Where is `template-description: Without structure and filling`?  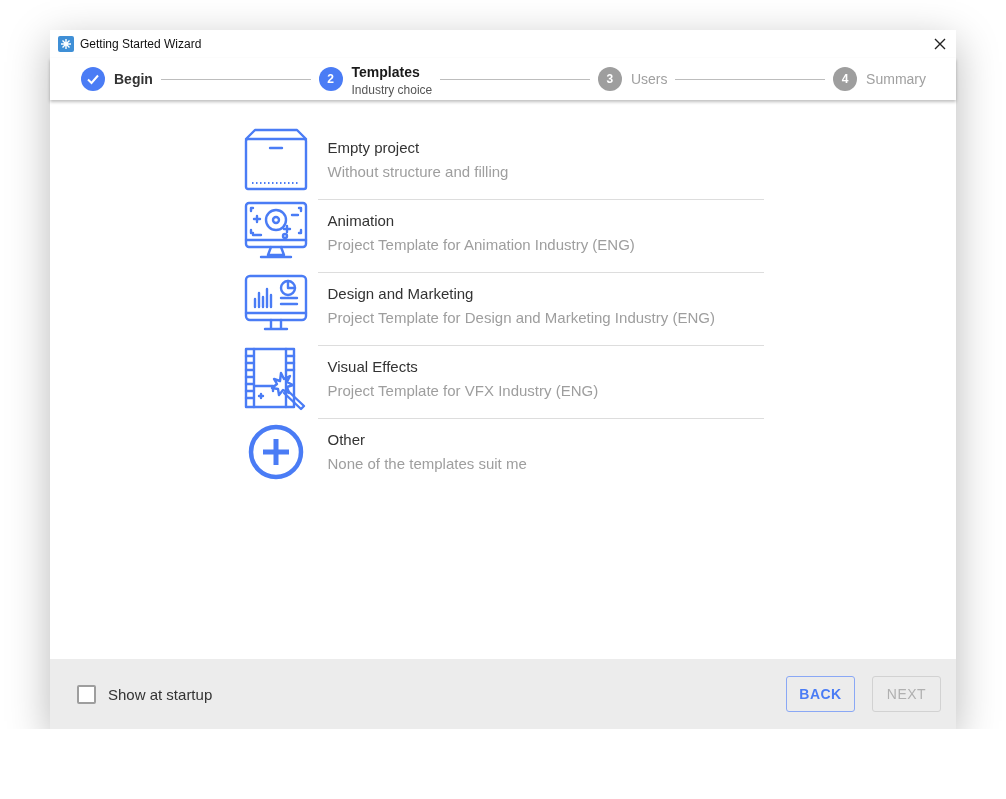 template-description: Without structure and filling is located at coordinates (418, 171).